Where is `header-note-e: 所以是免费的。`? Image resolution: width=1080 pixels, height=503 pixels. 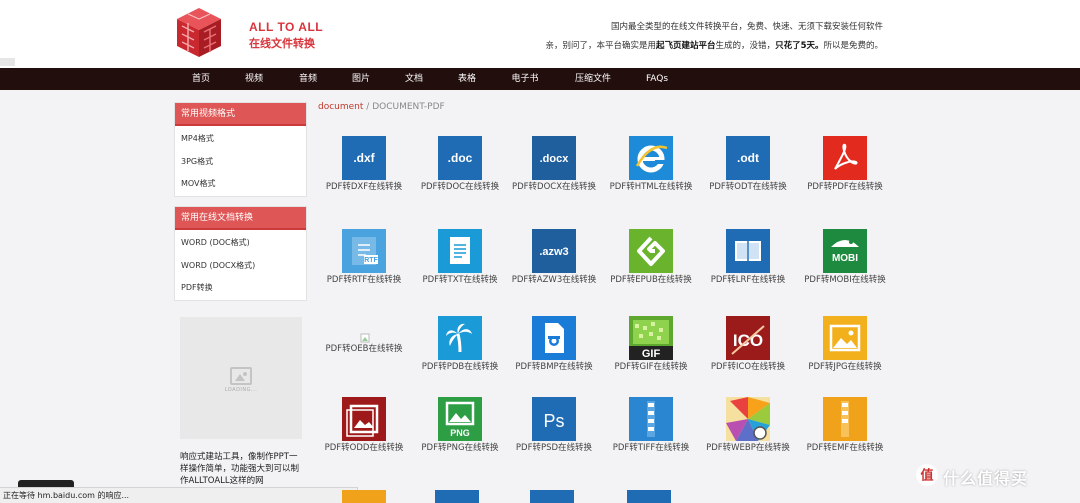
header-note-e: 所以是免费的。 is located at coordinates (853, 46).